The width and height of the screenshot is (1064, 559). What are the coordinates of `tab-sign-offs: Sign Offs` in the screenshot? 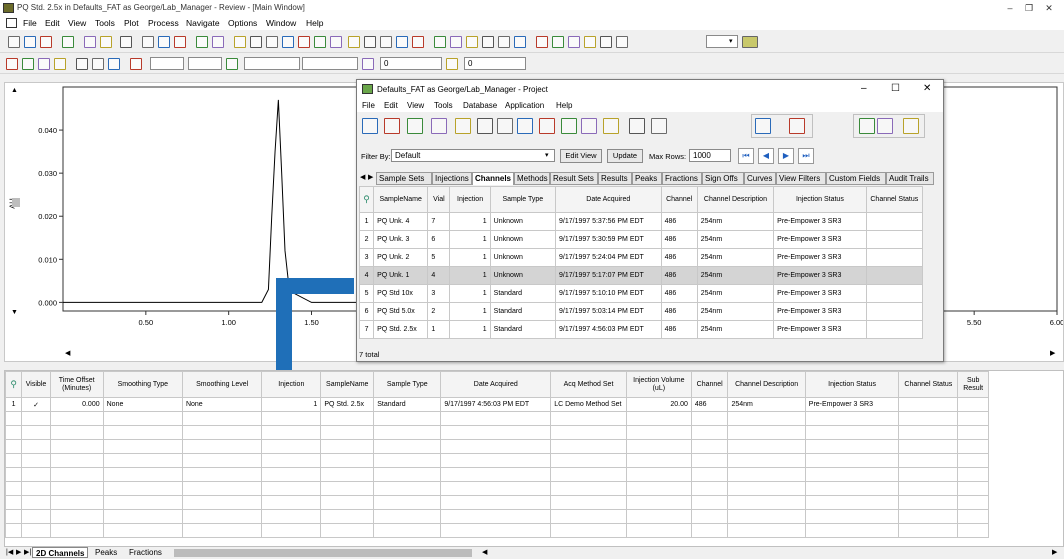 It's located at (723, 178).